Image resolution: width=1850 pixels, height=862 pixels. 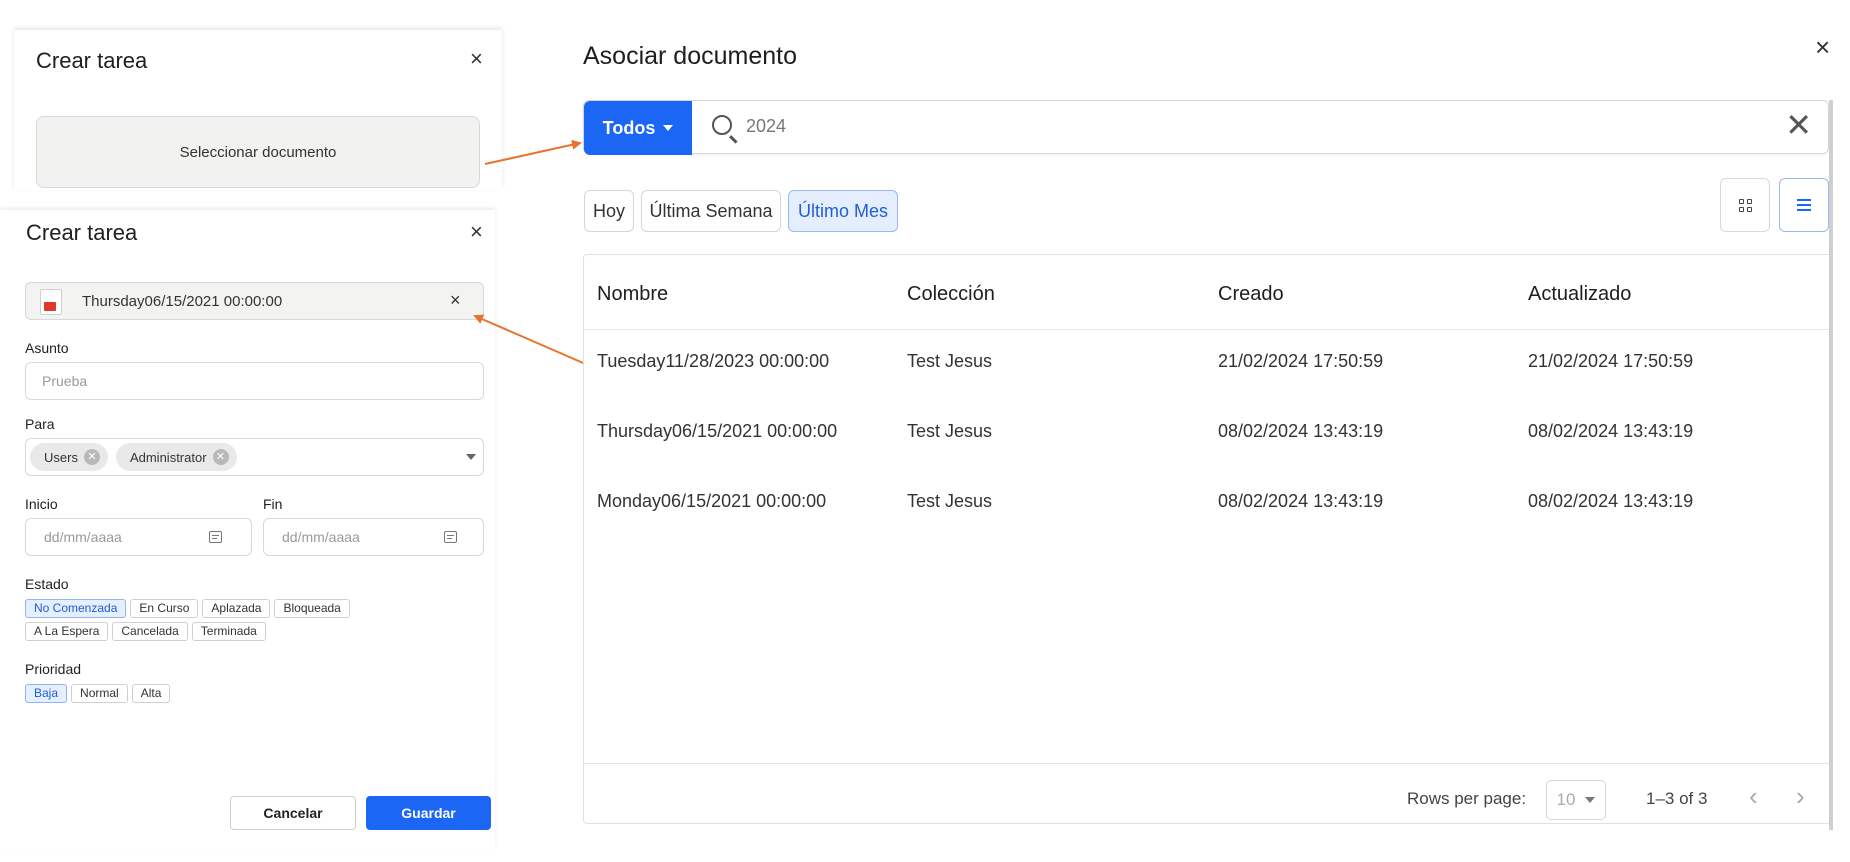 I want to click on list-icon, so click(x=1804, y=205).